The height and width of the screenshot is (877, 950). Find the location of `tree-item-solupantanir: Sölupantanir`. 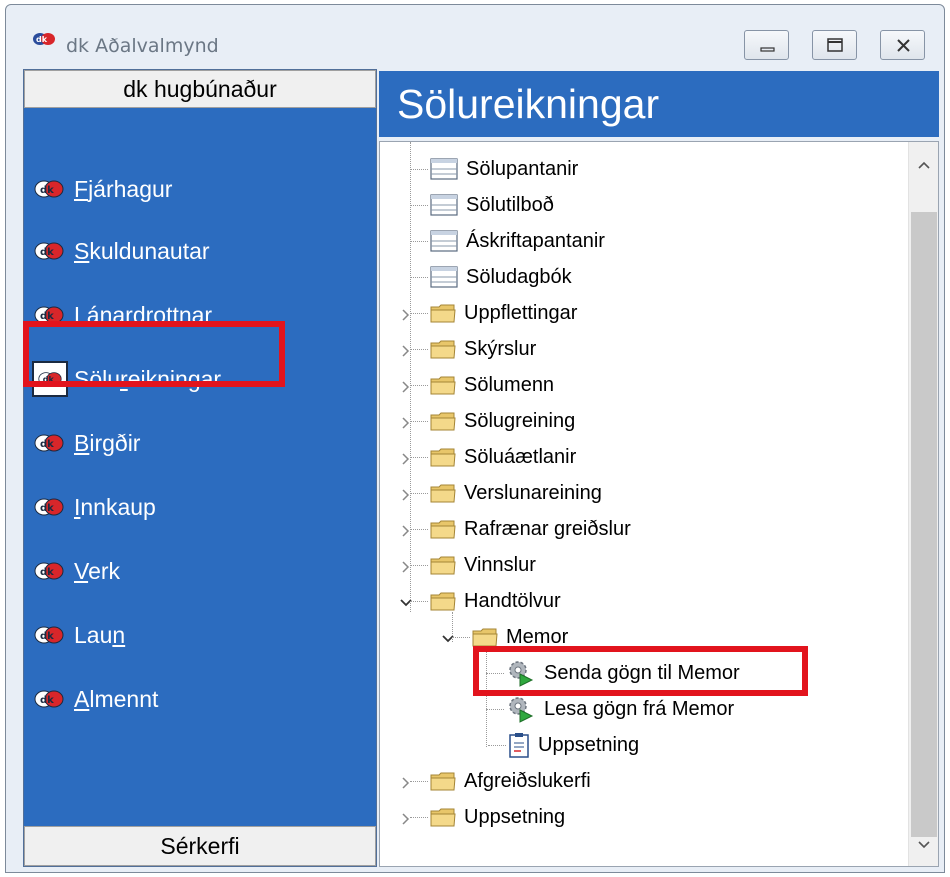

tree-item-solupantanir: Sölupantanir is located at coordinates (504, 169).